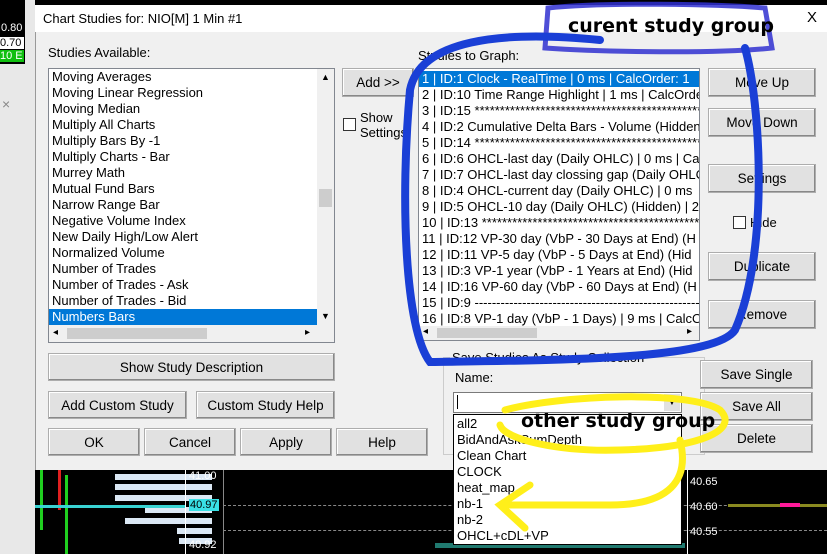 This screenshot has width=827, height=554. What do you see at coordinates (671, 26) in the screenshot?
I see `current-study-group-annotation: curent study group` at bounding box center [671, 26].